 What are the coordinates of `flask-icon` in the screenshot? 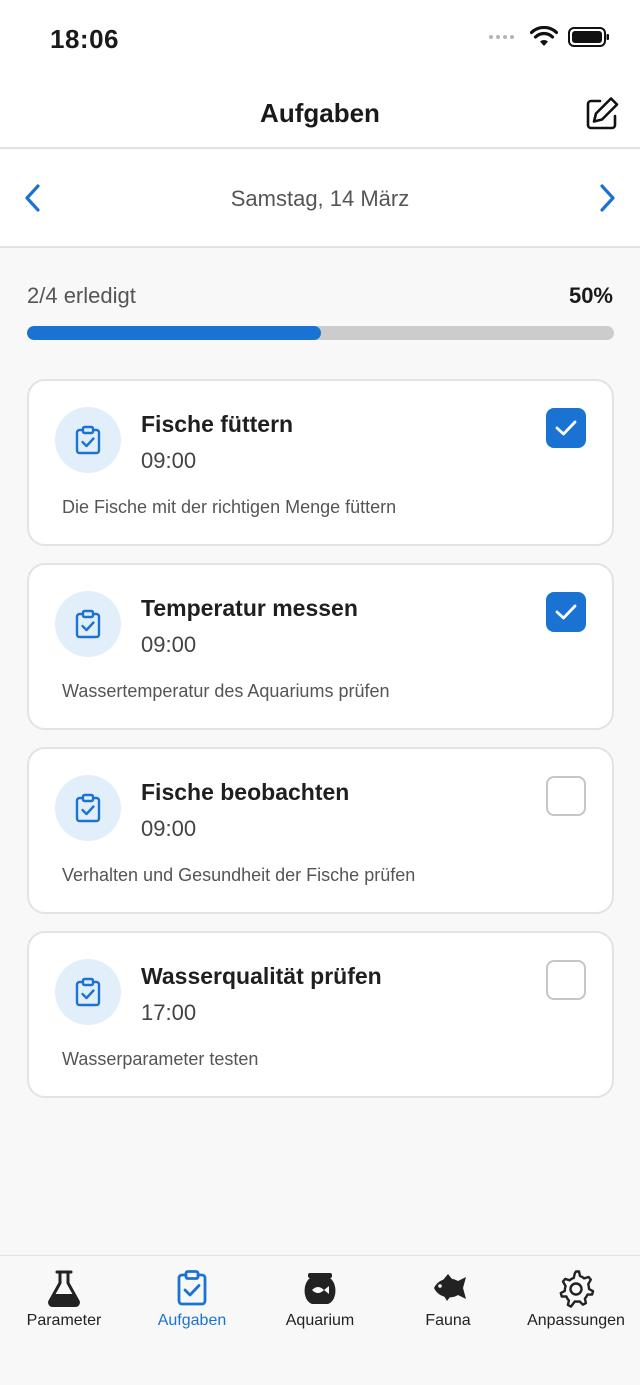 It's located at (64, 1288).